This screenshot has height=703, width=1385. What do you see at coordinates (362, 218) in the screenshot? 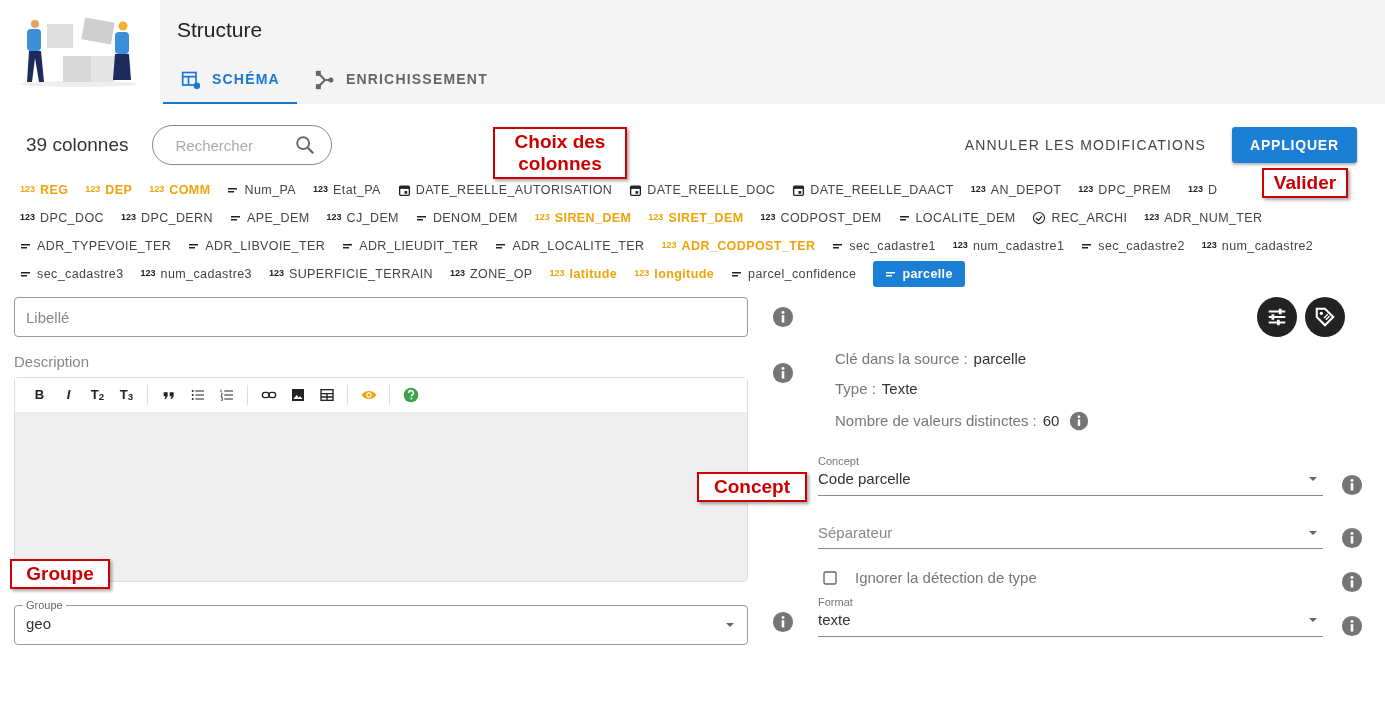
I see `column-chip: 123 CJ_DEM` at bounding box center [362, 218].